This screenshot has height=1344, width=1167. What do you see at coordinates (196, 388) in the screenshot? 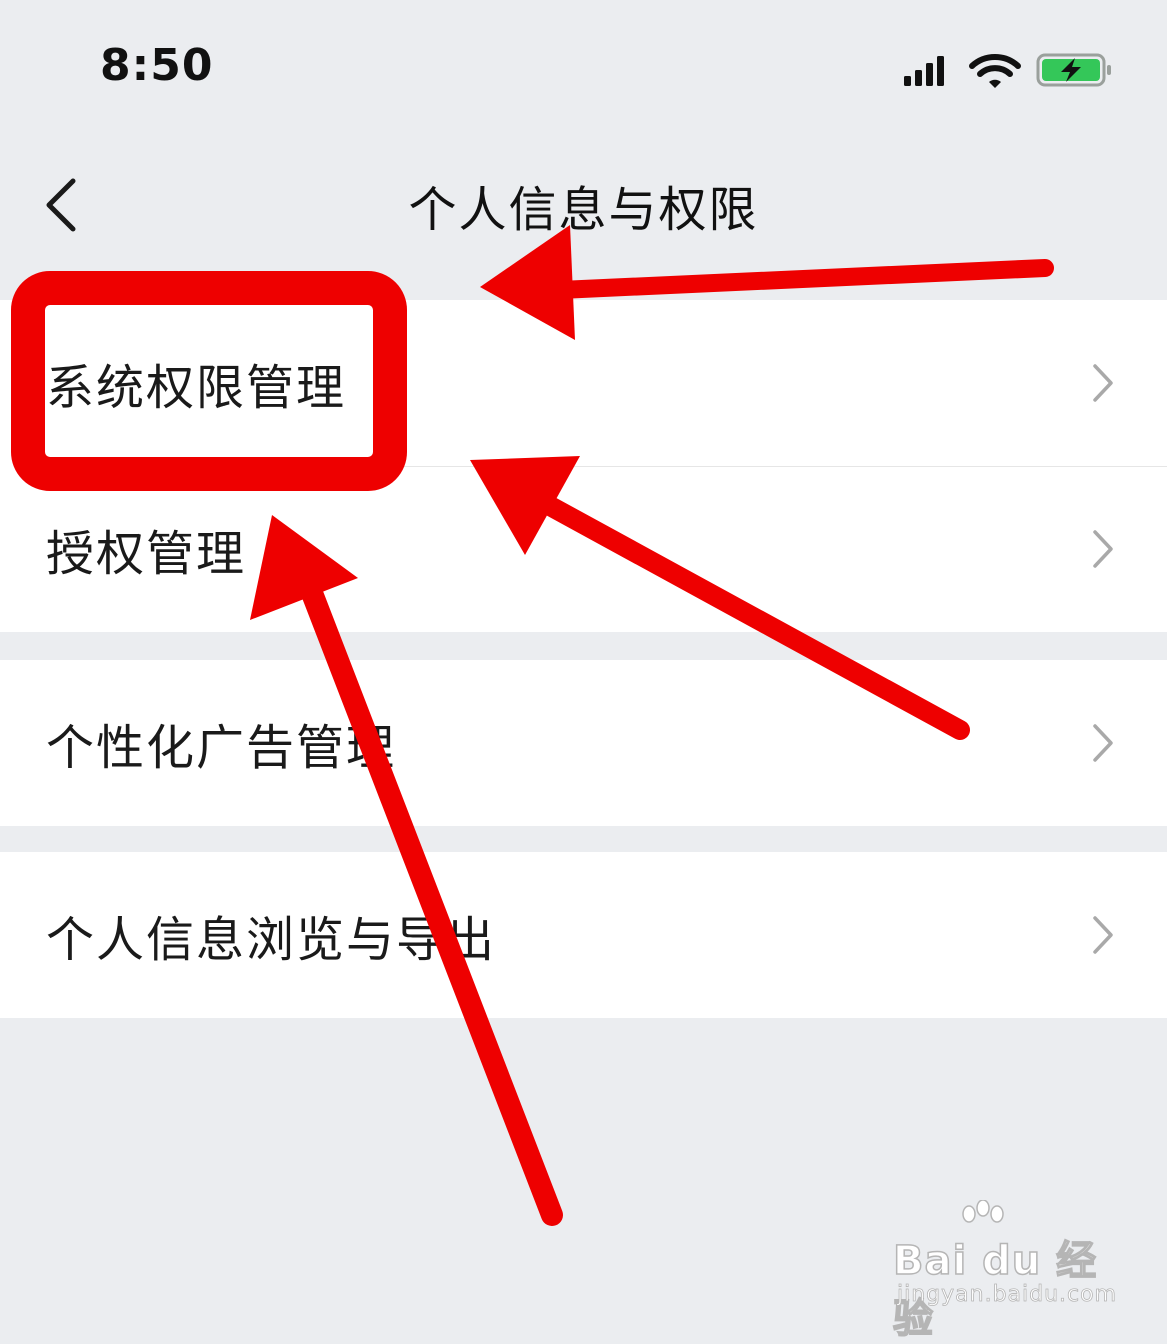
I see `menu-item-label: 系统权限管理` at bounding box center [196, 388].